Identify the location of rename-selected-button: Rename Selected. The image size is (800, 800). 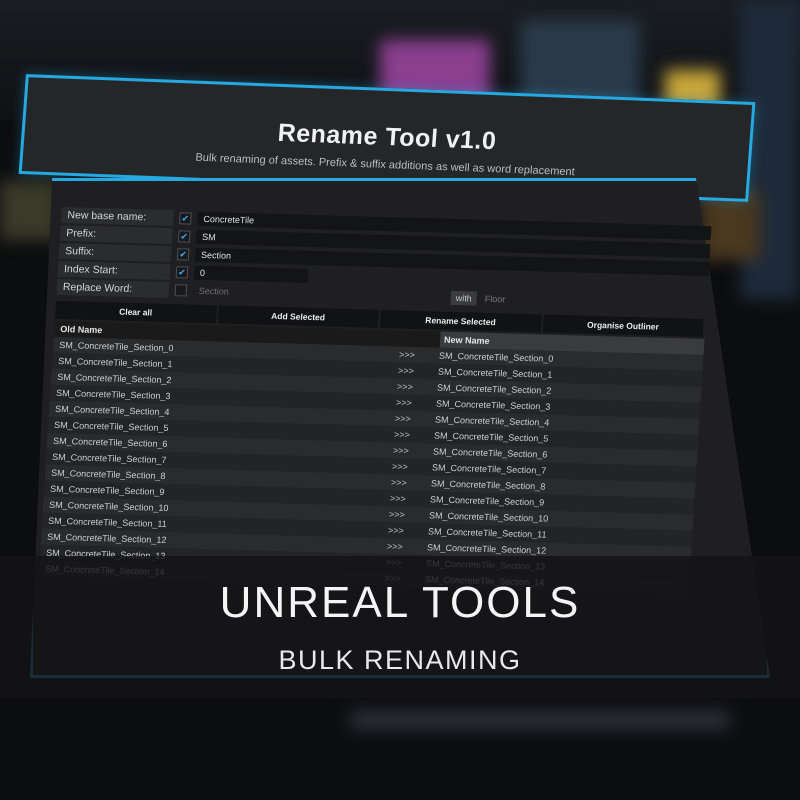
(460, 321).